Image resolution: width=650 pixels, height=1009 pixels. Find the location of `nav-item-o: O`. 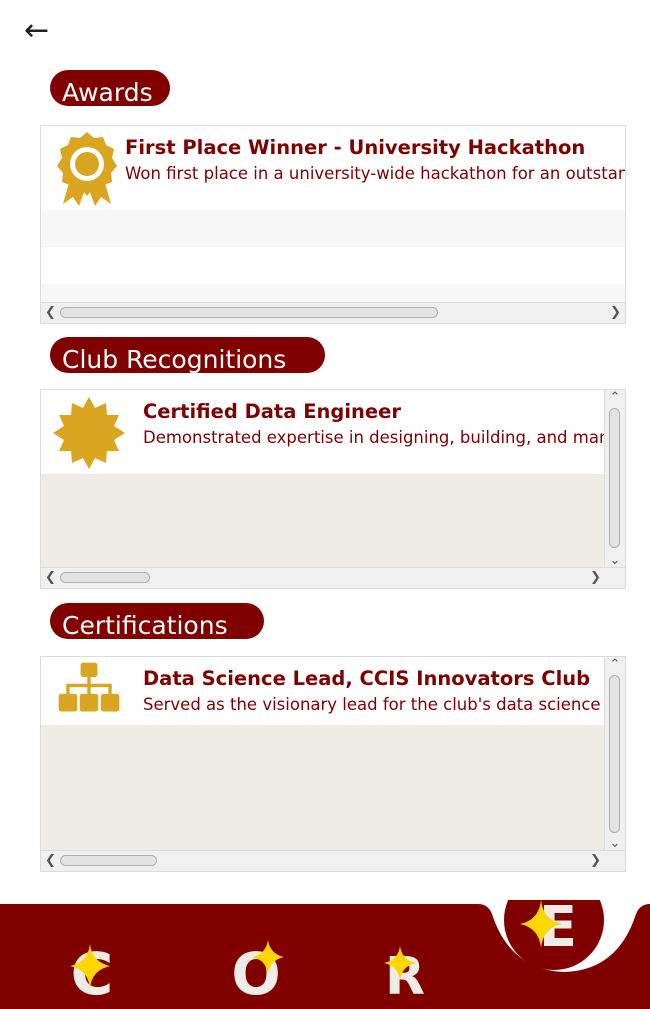

nav-item-o: O is located at coordinates (257, 974).